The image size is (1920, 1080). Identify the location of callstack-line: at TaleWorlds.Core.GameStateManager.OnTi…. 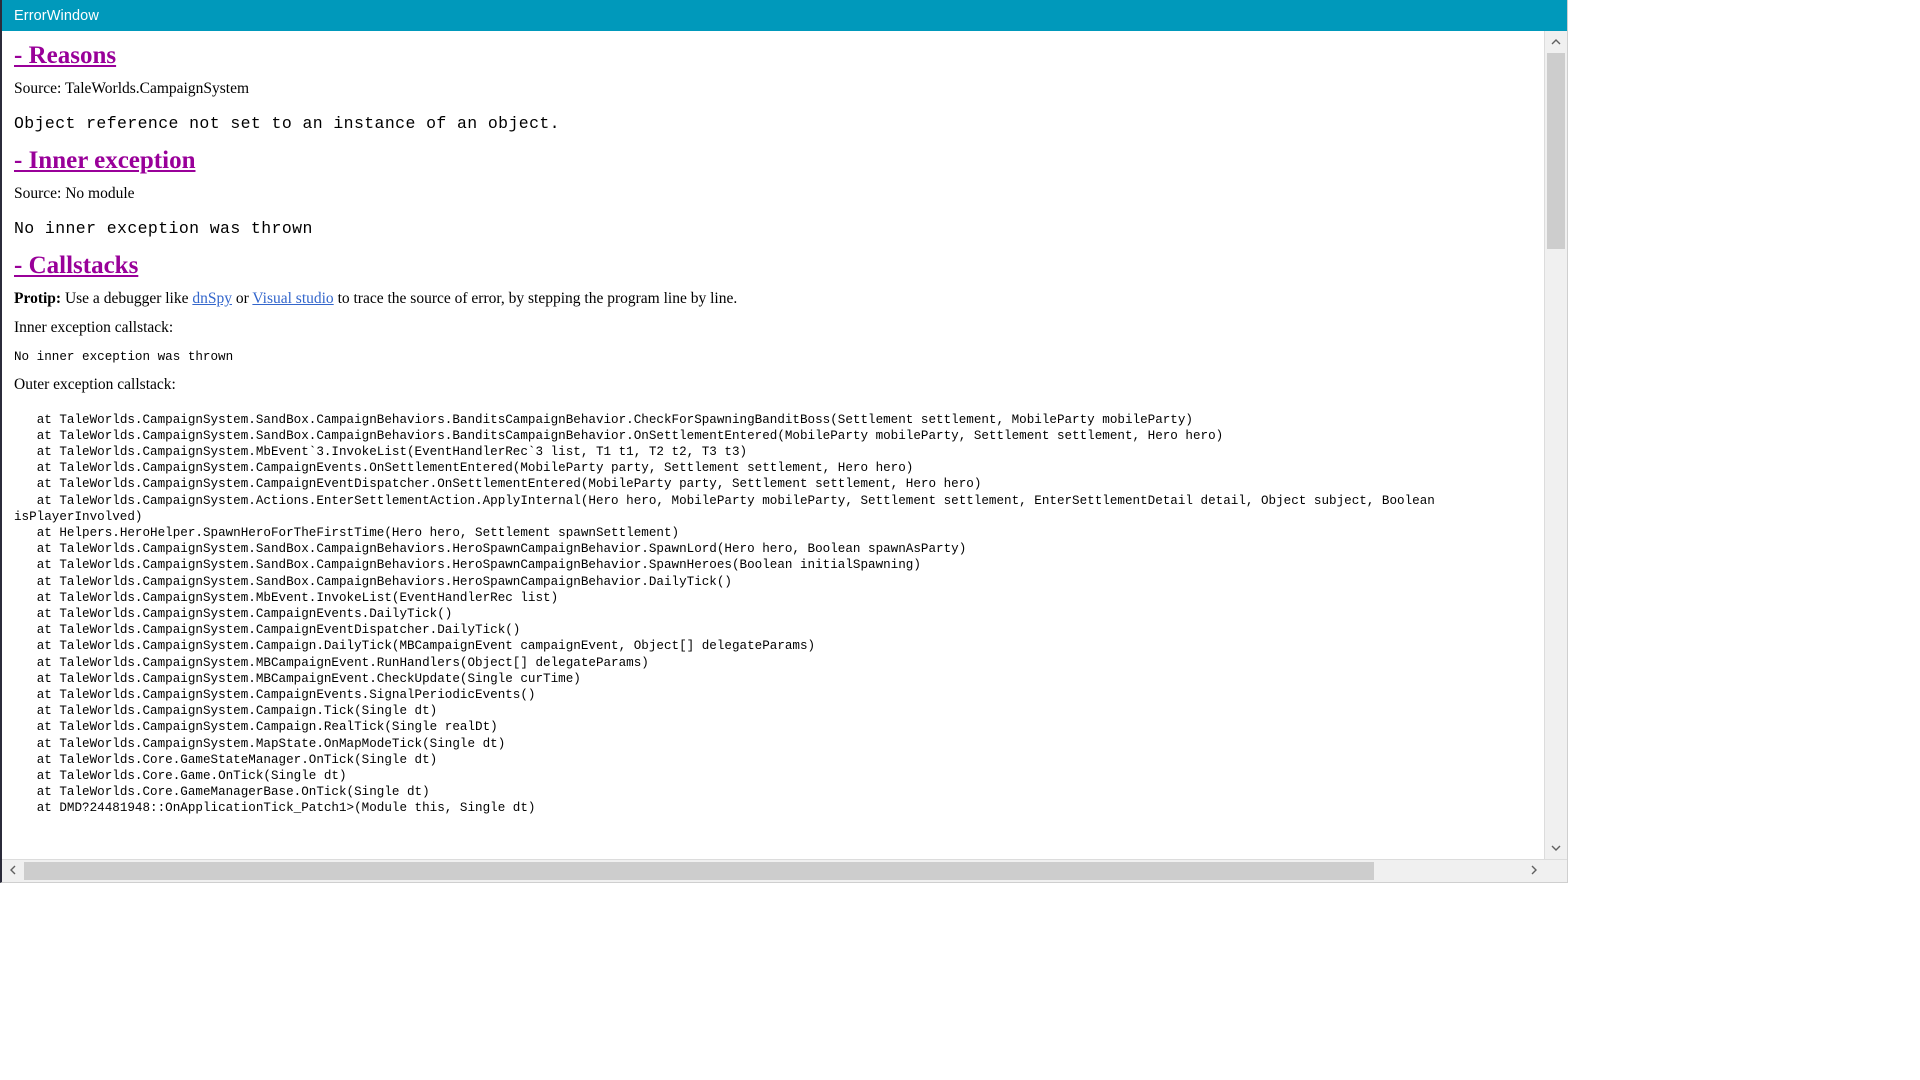
(226, 759).